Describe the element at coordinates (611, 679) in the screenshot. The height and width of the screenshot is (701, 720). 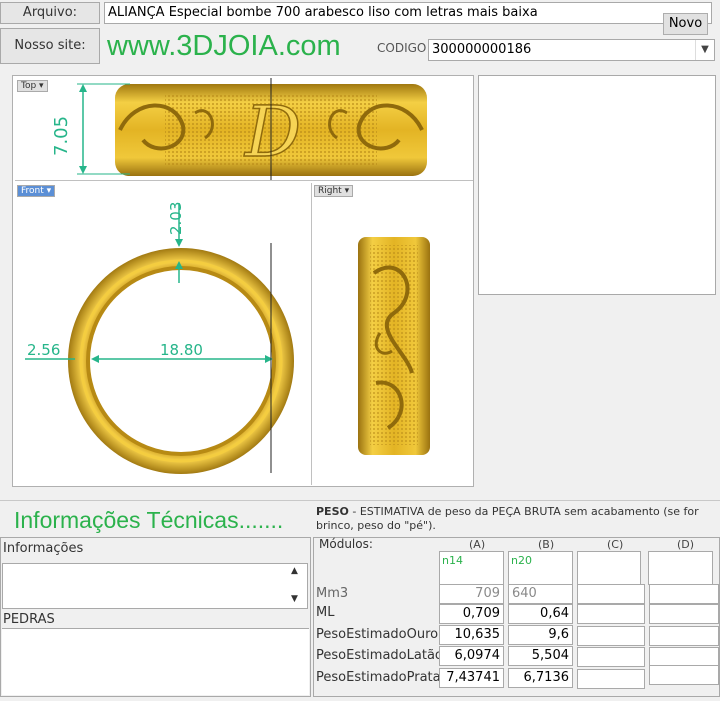
I see `prata-c` at that location.